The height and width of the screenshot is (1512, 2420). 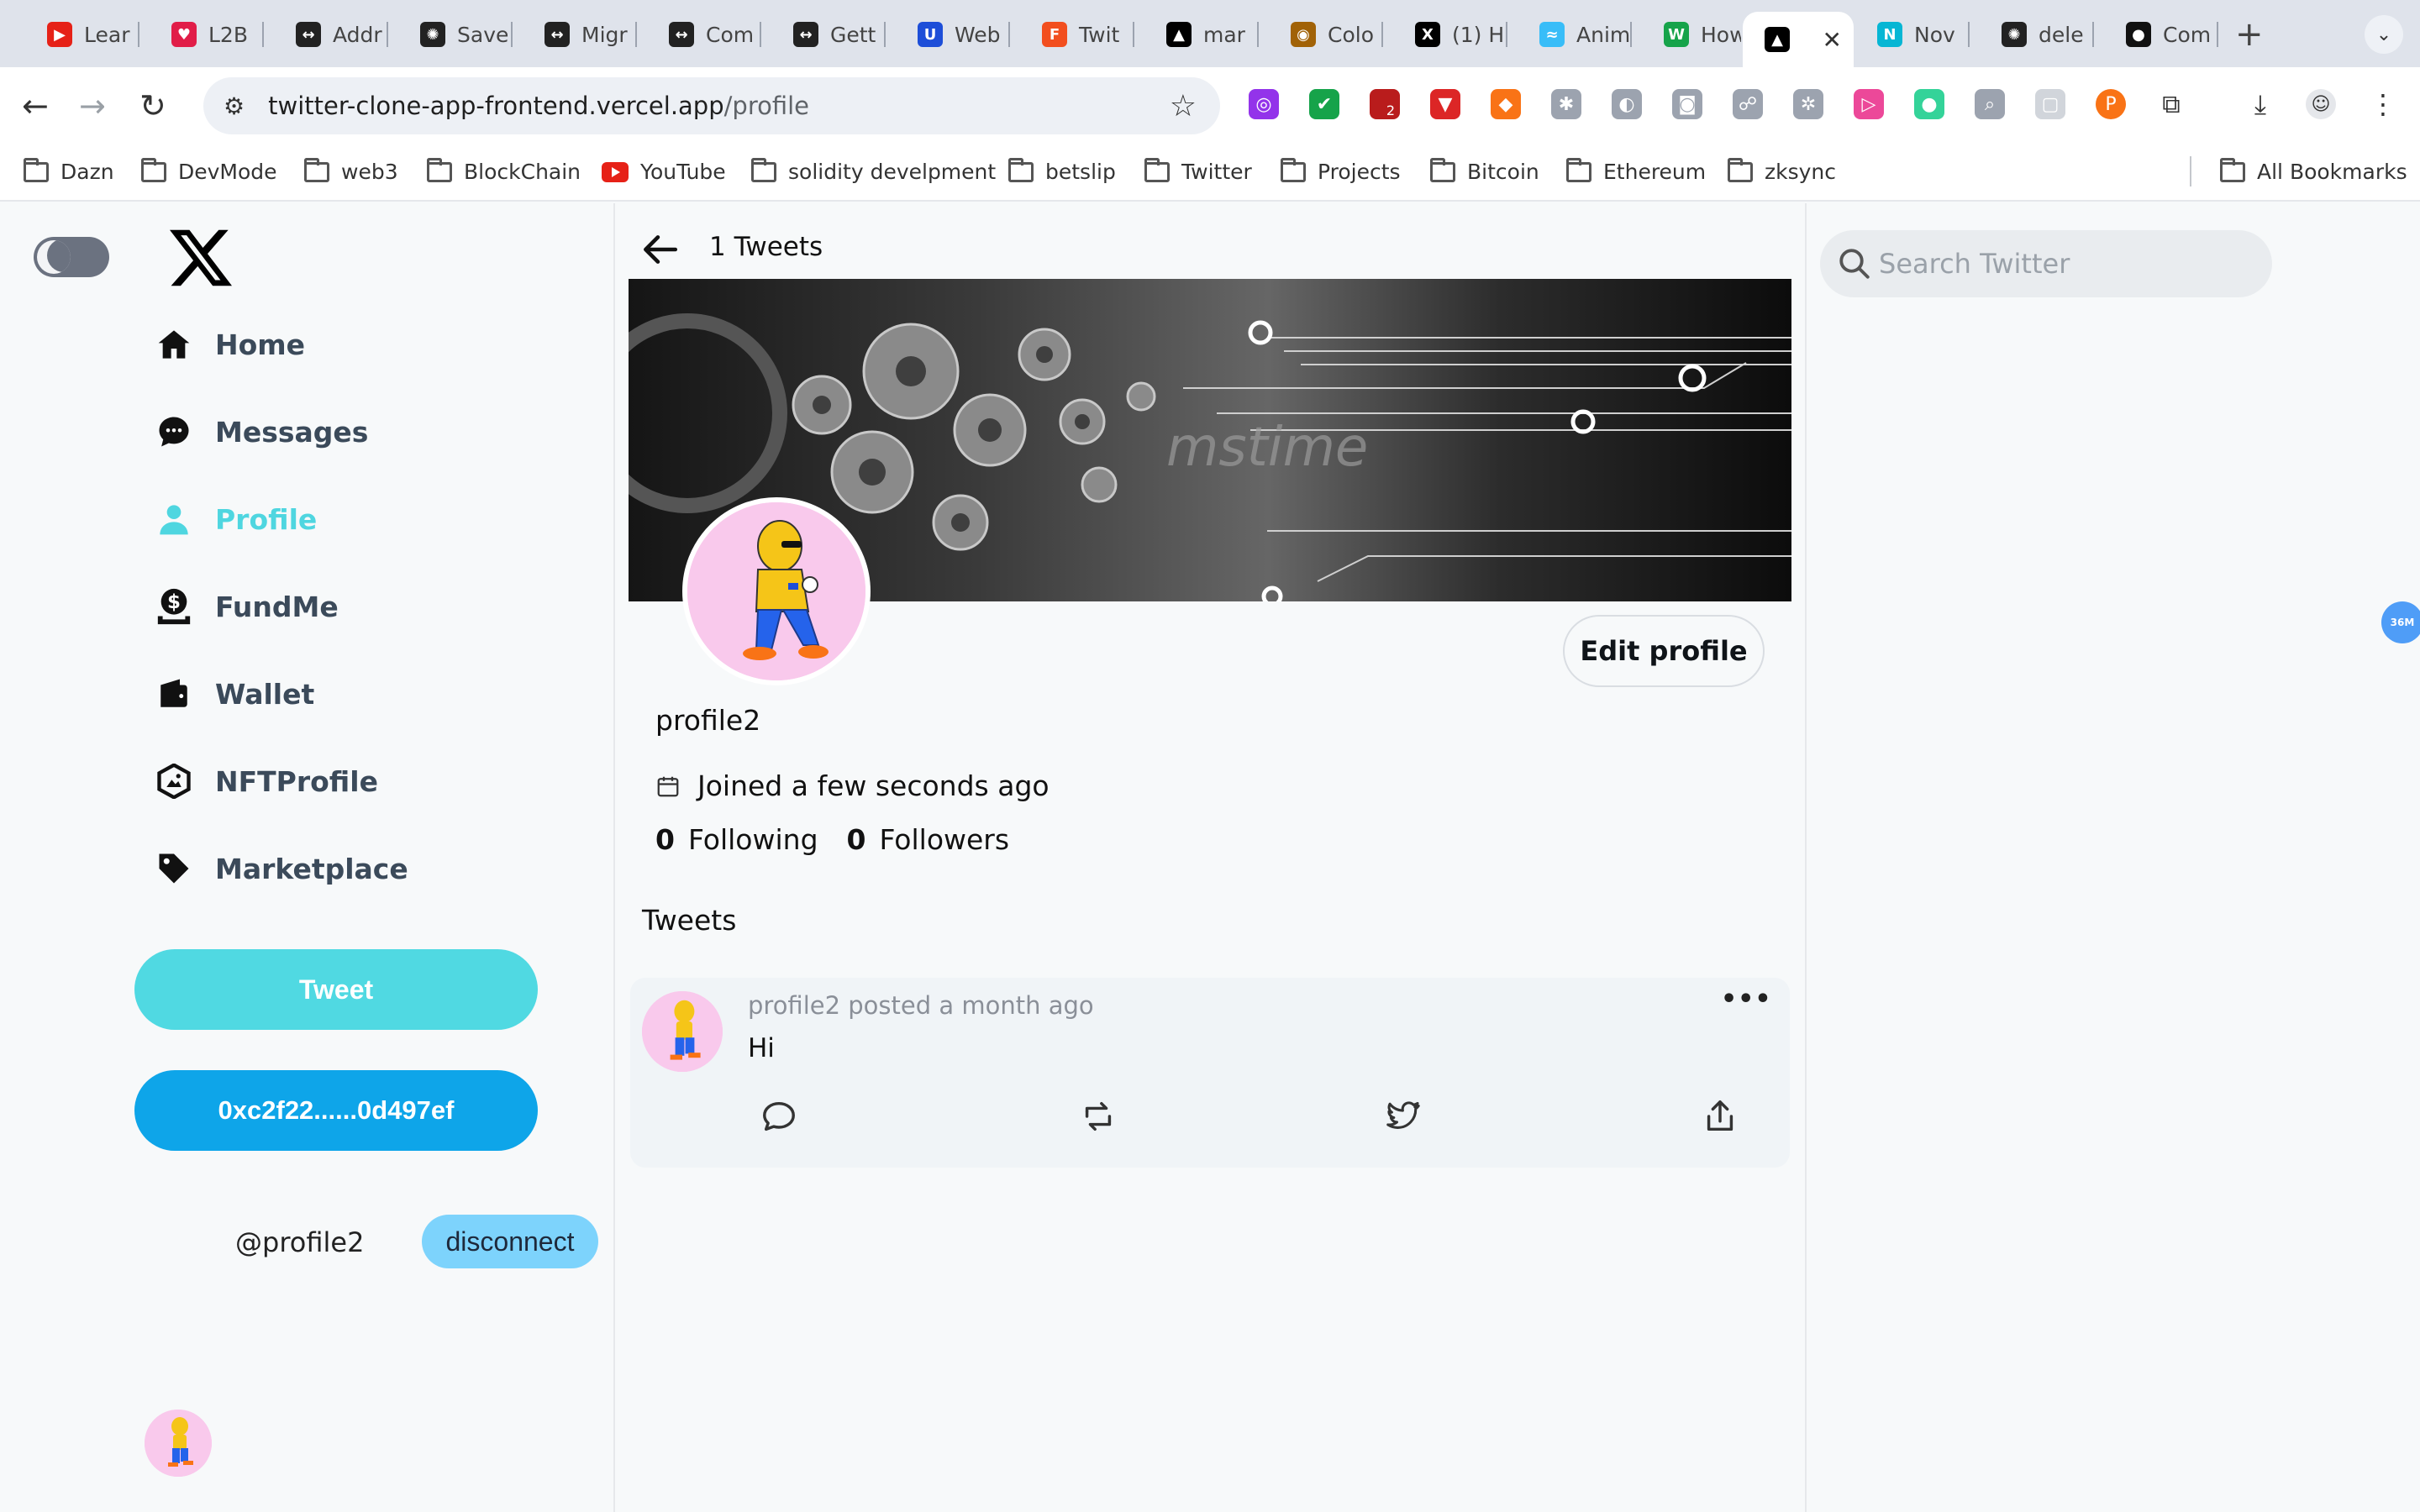 I want to click on browser-tab: ↔ Addr, so click(x=331, y=34).